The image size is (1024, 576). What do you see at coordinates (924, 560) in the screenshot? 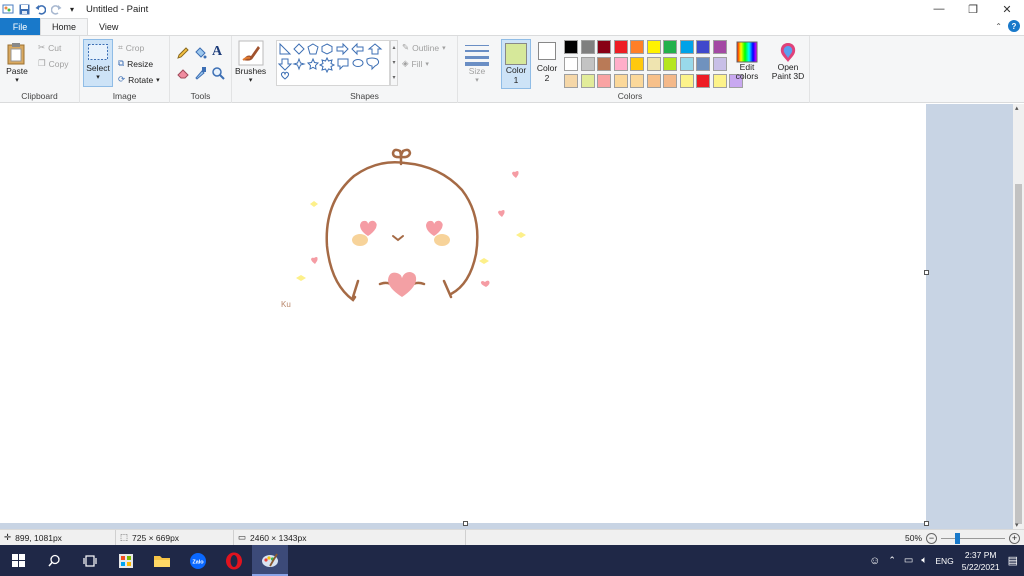
I see `volume-icon: 🔈︎` at bounding box center [924, 560].